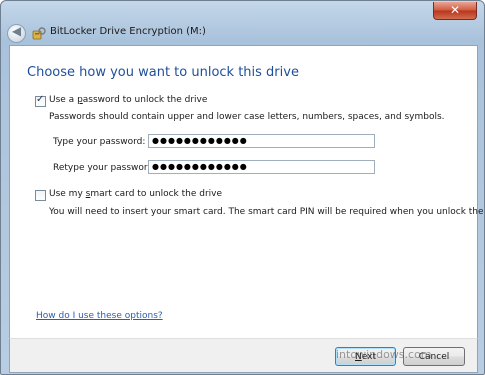 The height and width of the screenshot is (375, 485). I want to click on checkmark-icon: ✓, so click(40, 99).